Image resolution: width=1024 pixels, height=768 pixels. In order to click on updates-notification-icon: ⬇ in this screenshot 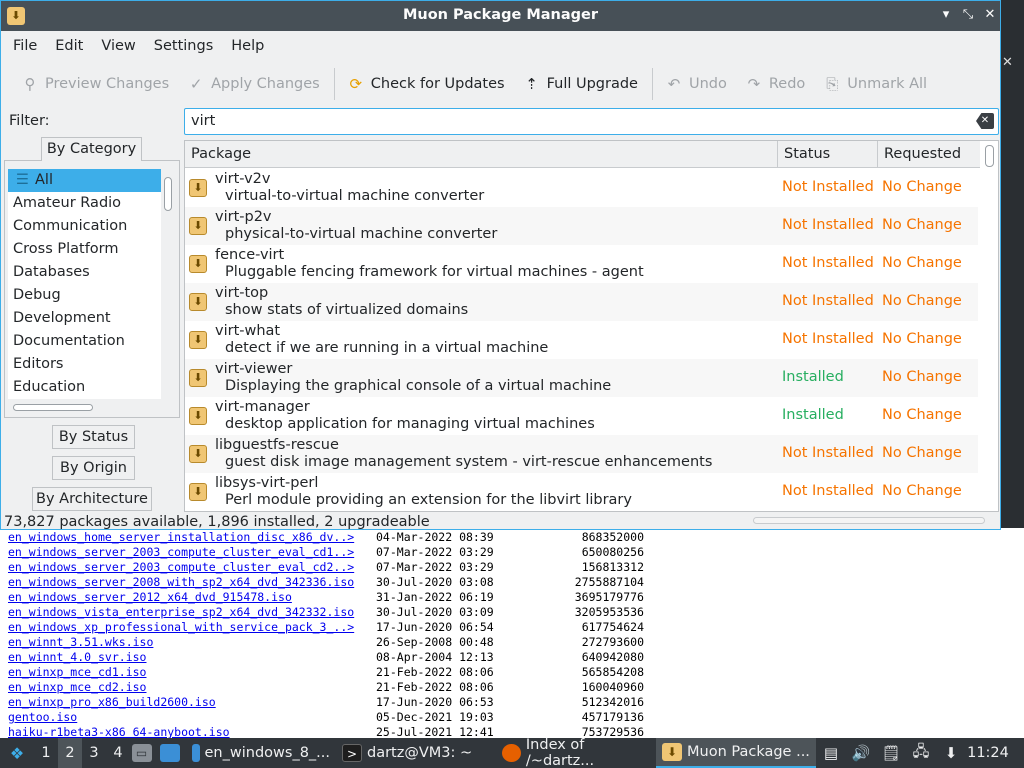, I will do `click(951, 753)`.